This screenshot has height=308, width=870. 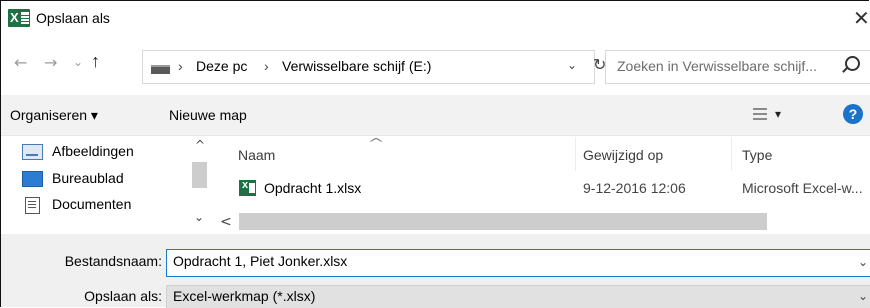 I want to click on excel-app-icon: X, so click(x=19, y=18).